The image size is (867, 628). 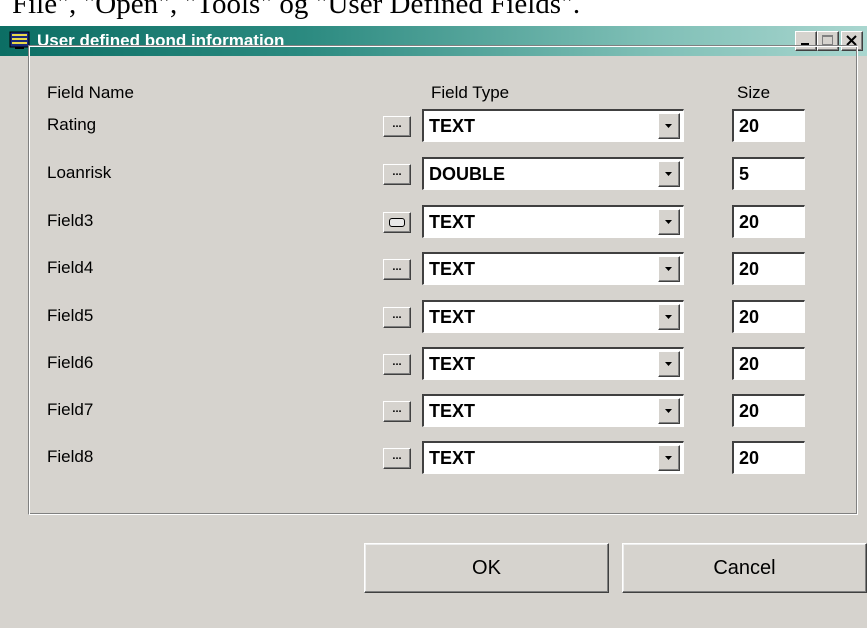 I want to click on field-type-value: DOUBLE, so click(x=467, y=174).